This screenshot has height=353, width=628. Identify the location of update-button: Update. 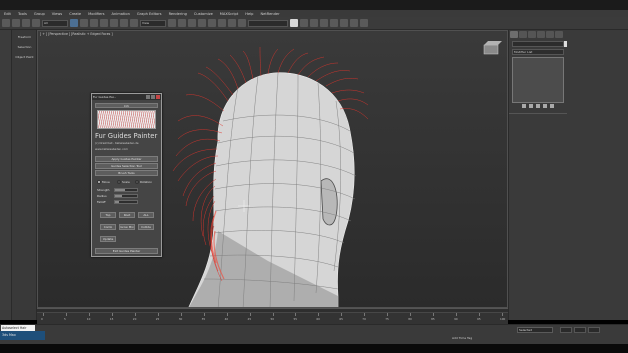
(108, 239).